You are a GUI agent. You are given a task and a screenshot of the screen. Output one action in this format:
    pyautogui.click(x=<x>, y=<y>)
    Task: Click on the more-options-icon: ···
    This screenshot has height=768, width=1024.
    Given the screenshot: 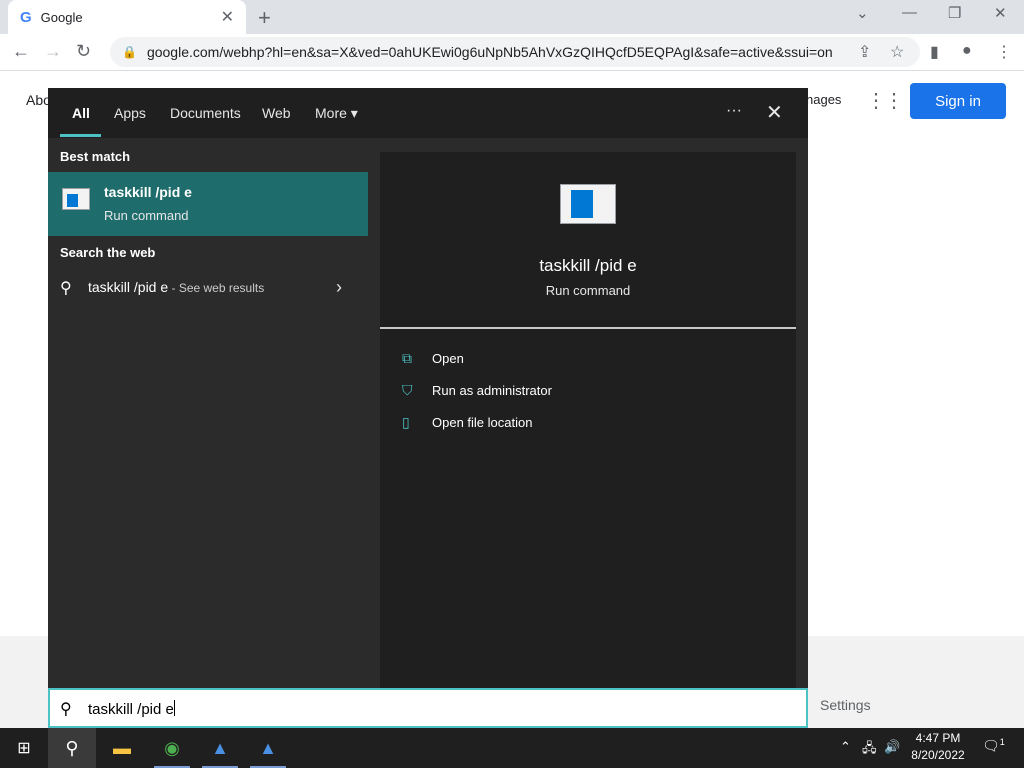 What is the action you would take?
    pyautogui.click(x=734, y=111)
    